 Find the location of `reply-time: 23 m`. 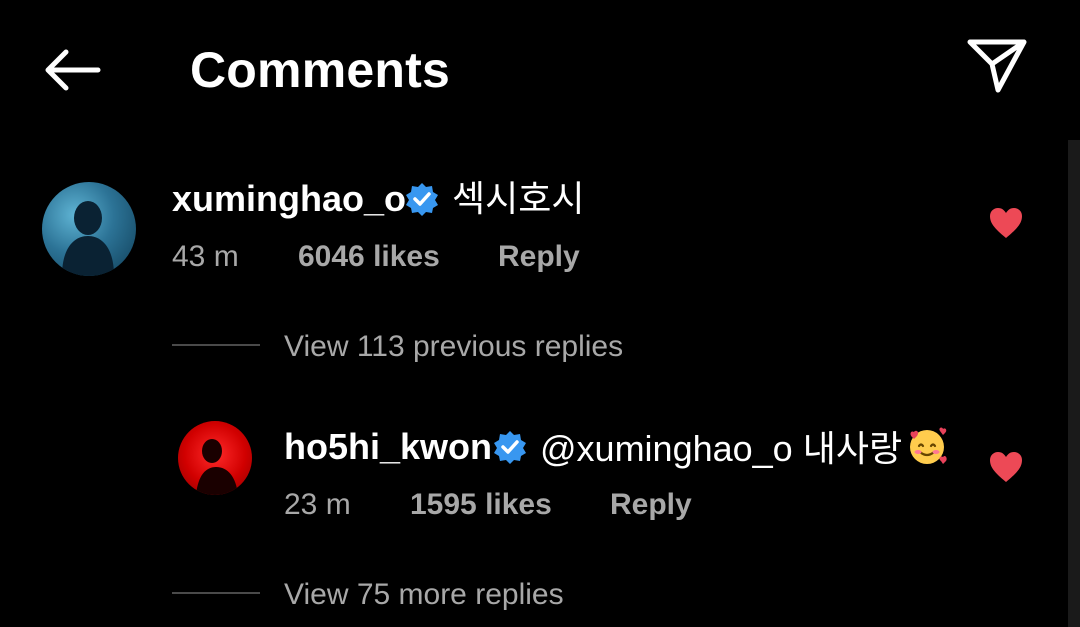

reply-time: 23 m is located at coordinates (317, 504).